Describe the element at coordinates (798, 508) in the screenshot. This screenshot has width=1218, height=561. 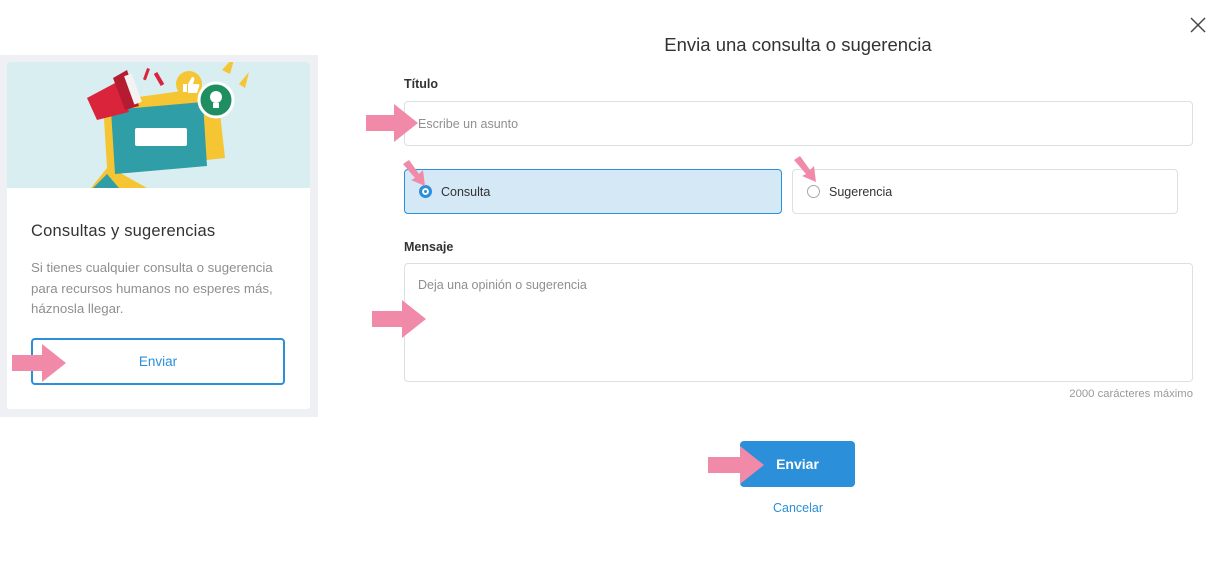
I see `cancel-link: Cancelar` at that location.